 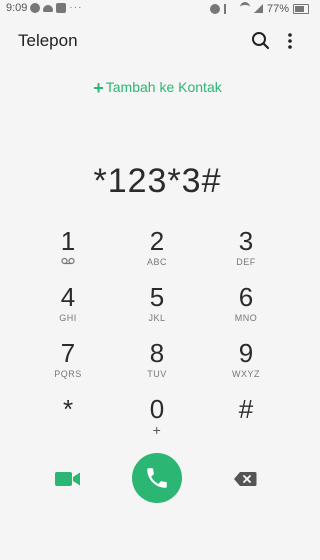 What do you see at coordinates (68, 353) in the screenshot?
I see `key-digit: 7` at bounding box center [68, 353].